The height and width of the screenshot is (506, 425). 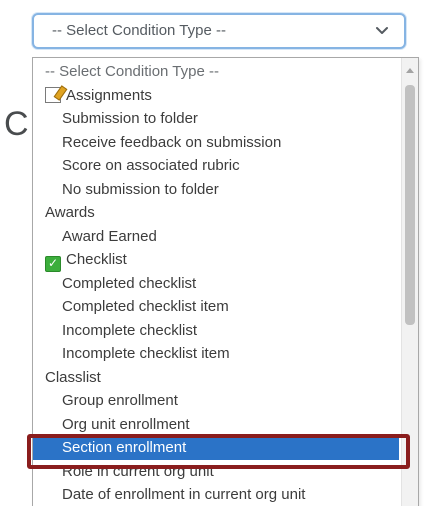 I want to click on dropdown-scrollbar, so click(x=409, y=282).